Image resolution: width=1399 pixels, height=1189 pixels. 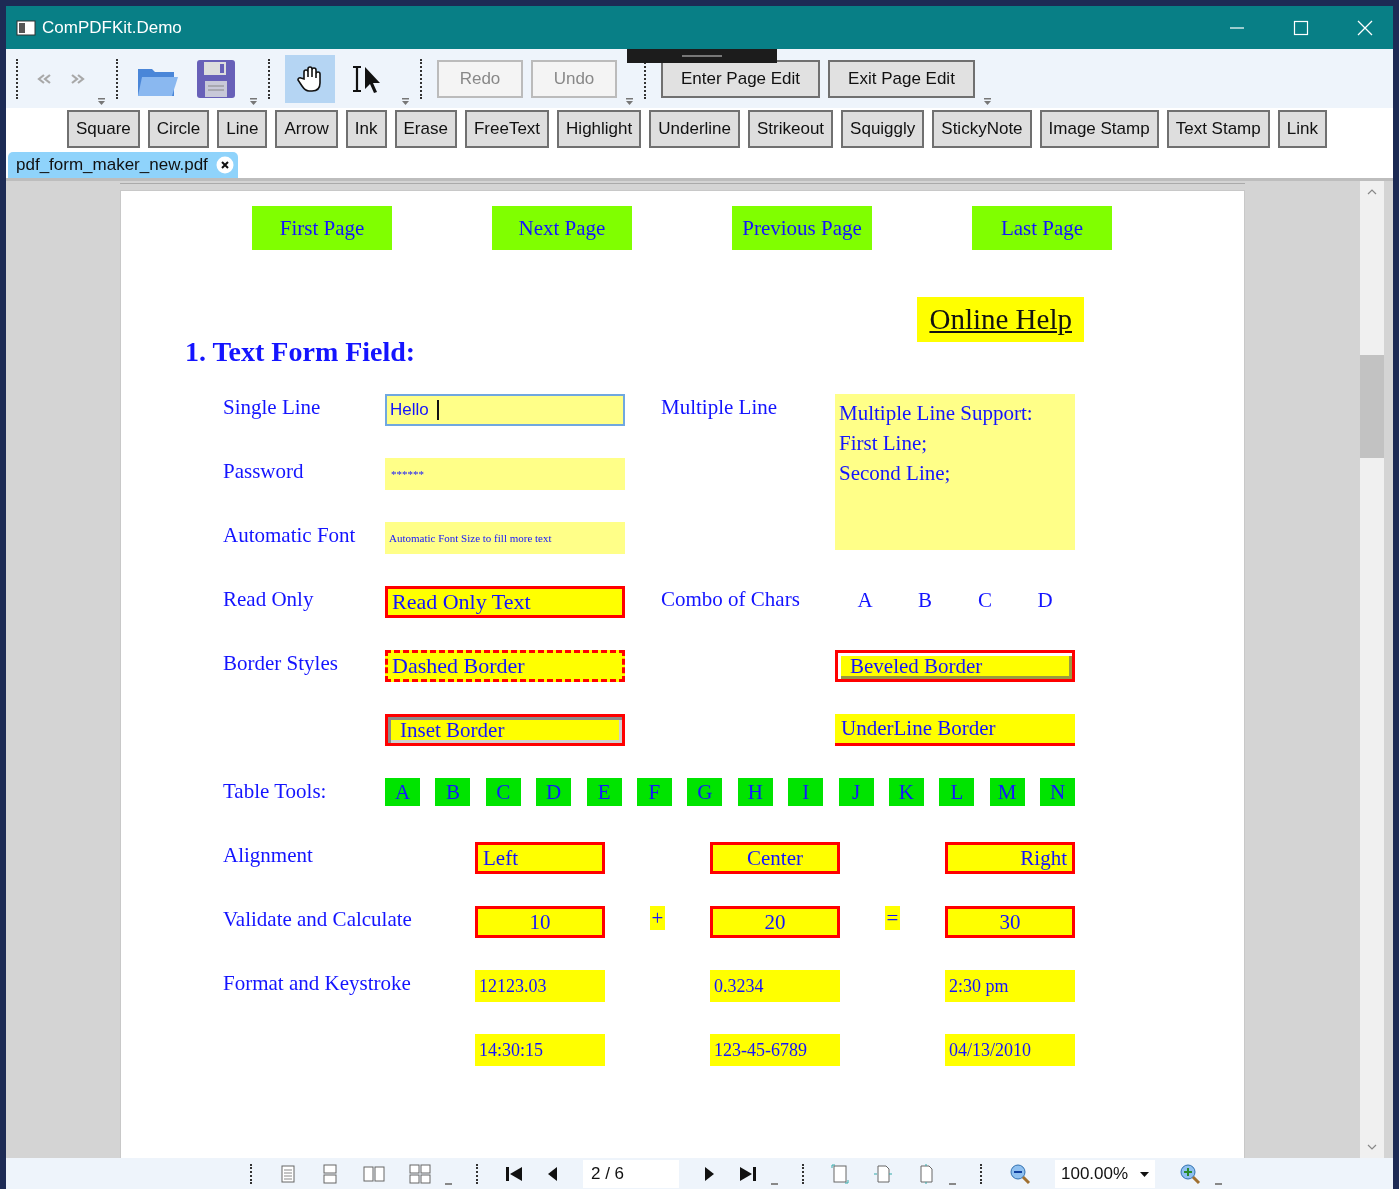 What do you see at coordinates (955, 666) in the screenshot?
I see `text-field: Beveled Border` at bounding box center [955, 666].